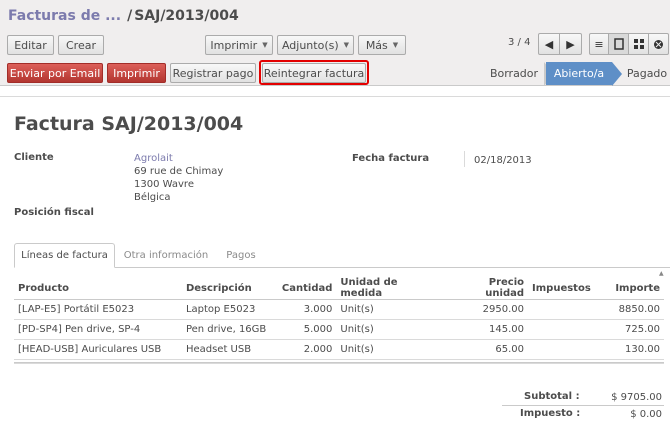 Image resolution: width=670 pixels, height=427 pixels. I want to click on status-step-open: Abierto/a, so click(579, 73).